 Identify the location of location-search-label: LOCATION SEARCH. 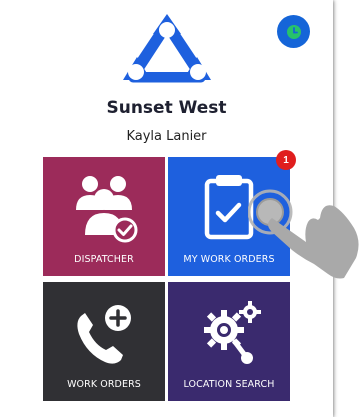
(229, 384).